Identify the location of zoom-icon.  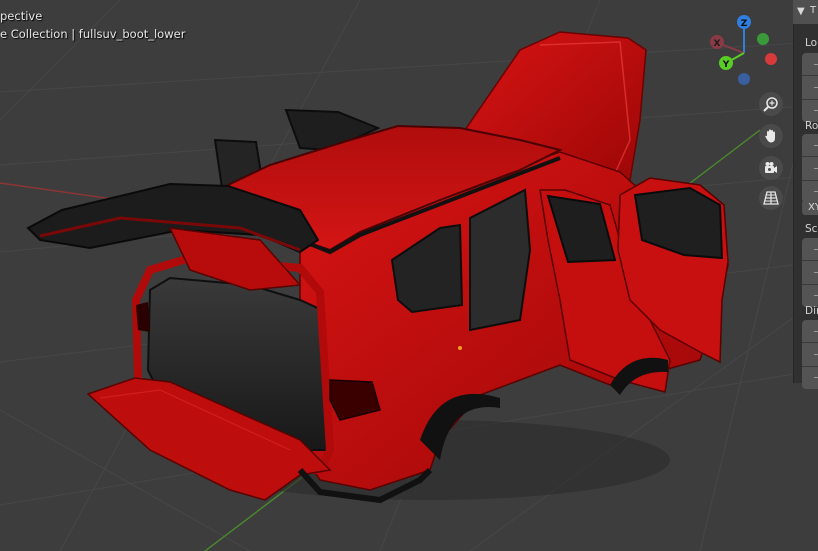
(770, 104).